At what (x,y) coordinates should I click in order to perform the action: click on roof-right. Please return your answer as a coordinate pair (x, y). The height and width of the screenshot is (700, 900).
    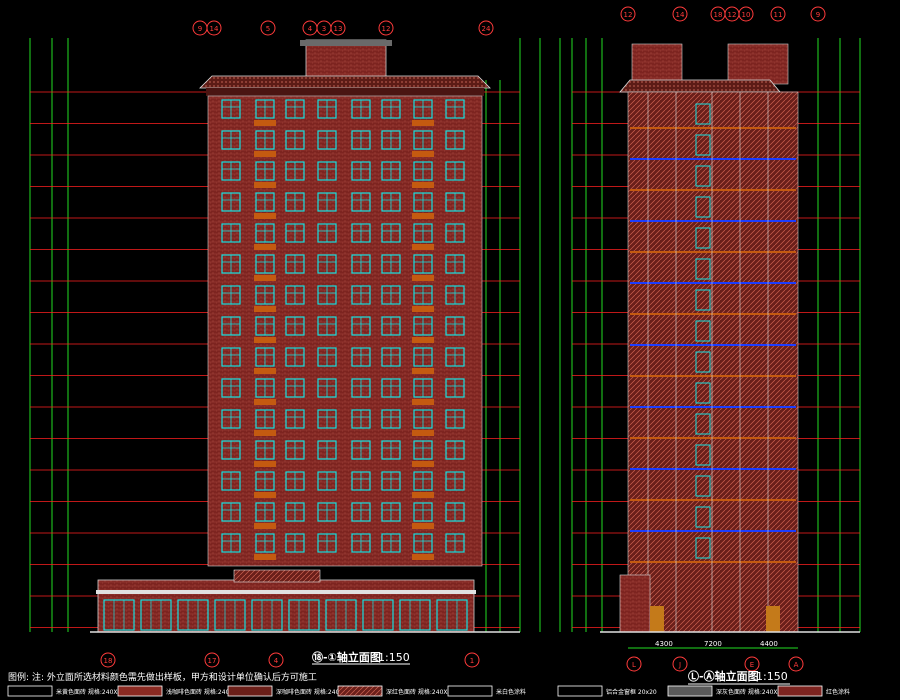
    Looking at the image, I should click on (700, 86).